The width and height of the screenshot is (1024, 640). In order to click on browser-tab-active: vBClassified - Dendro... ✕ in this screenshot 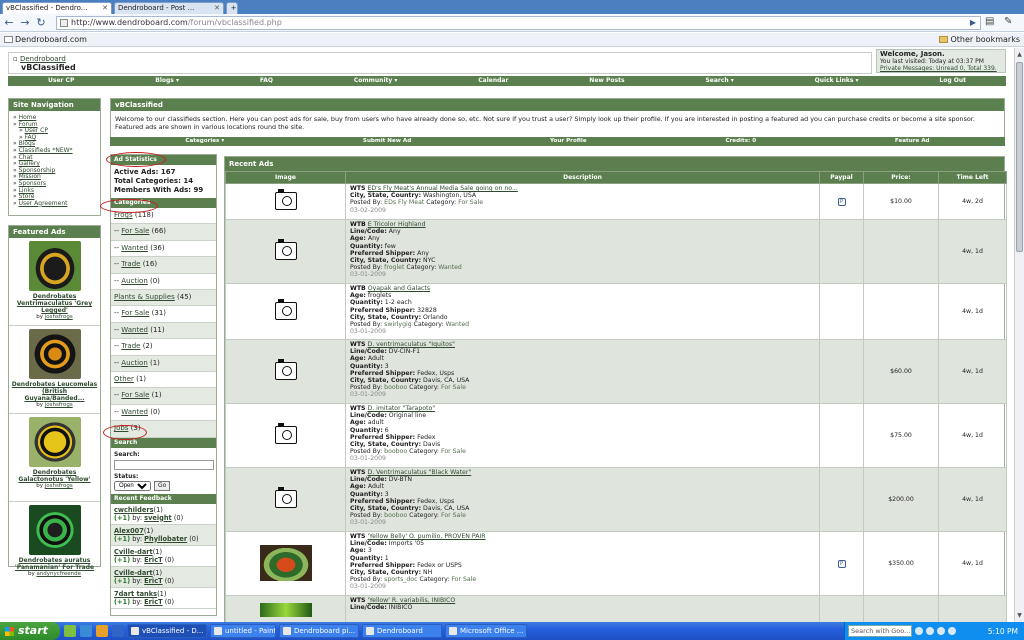, I will do `click(57, 8)`.